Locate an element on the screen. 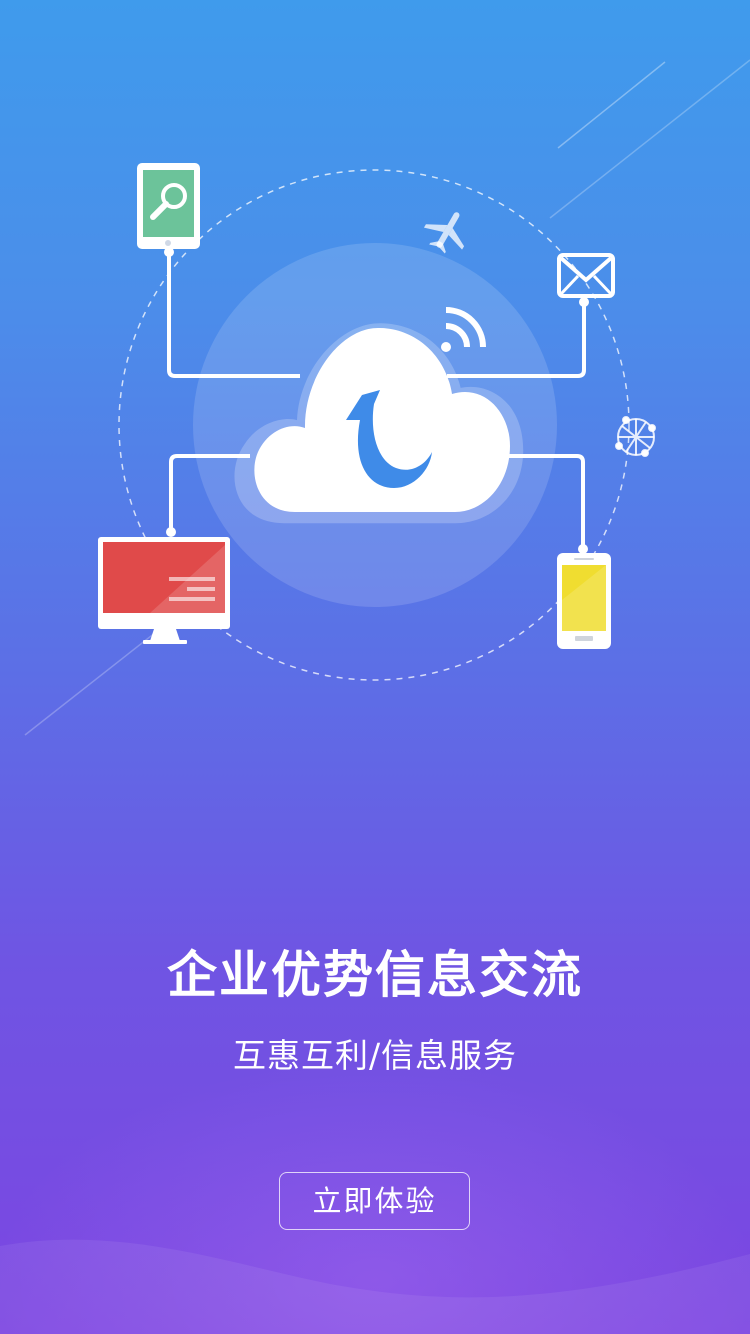 The width and height of the screenshot is (750, 1334). bottom-wave is located at coordinates (375, 1286).